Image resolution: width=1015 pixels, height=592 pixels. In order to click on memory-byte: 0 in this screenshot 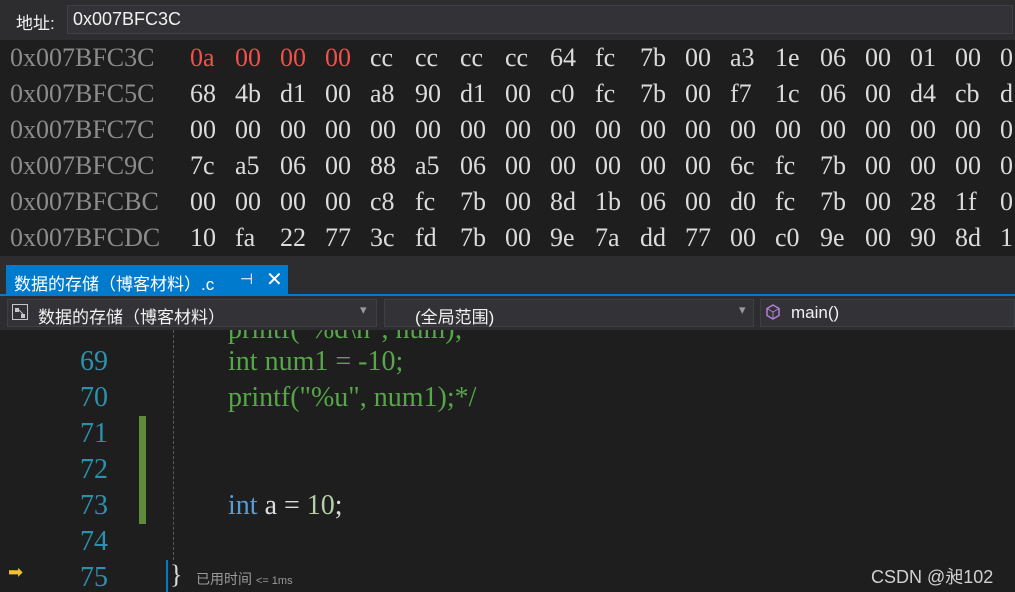, I will do `click(1007, 166)`.